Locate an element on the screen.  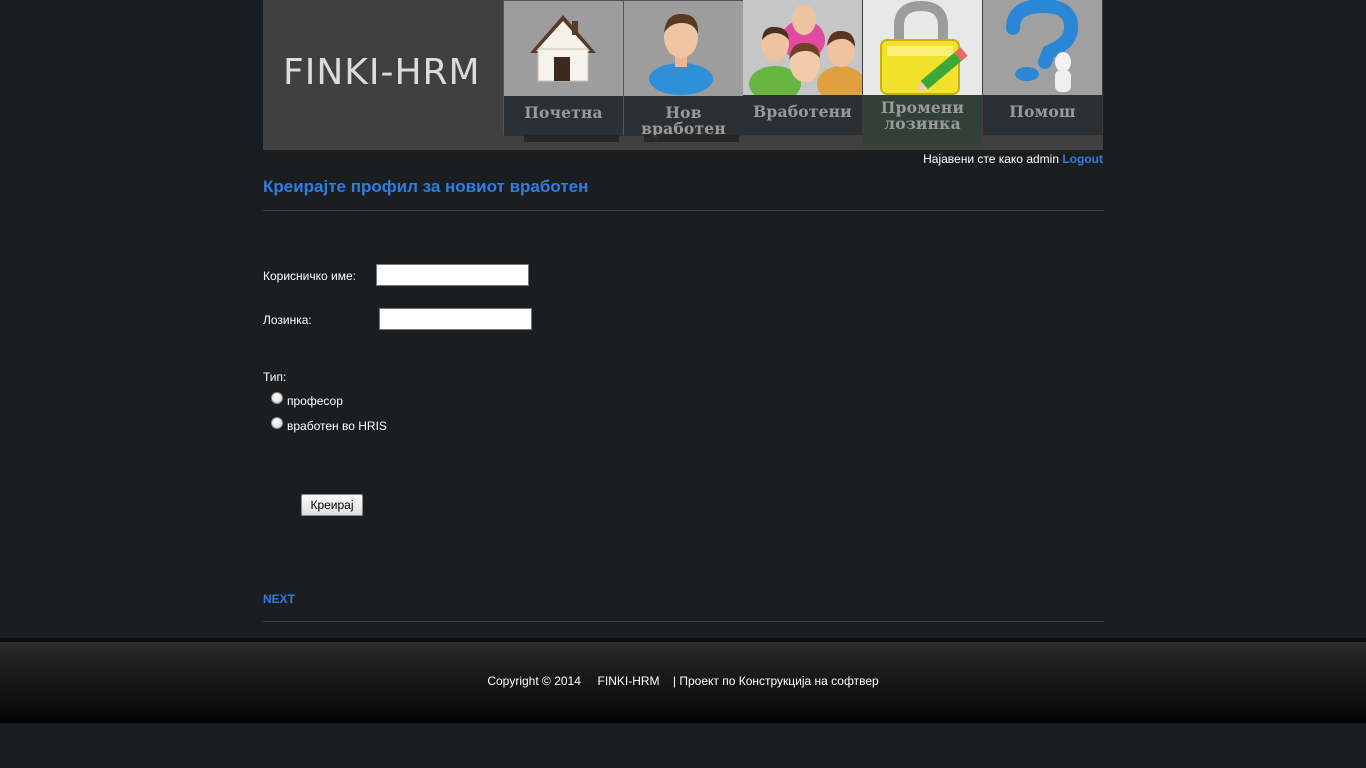
nav-item-employees: Вработени is located at coordinates (802, 67).